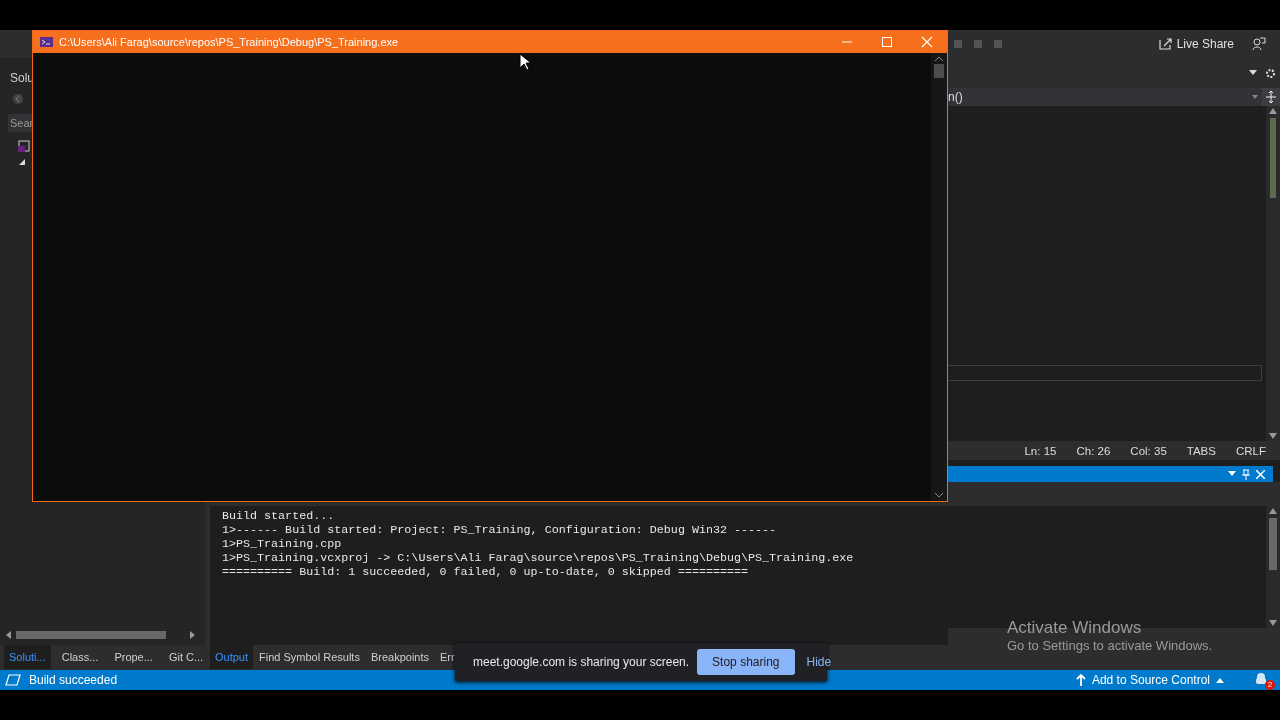 This screenshot has height=720, width=1280. Describe the element at coordinates (1110, 645) in the screenshot. I see `activation-hint: Go to Settings to activate Windows.` at that location.